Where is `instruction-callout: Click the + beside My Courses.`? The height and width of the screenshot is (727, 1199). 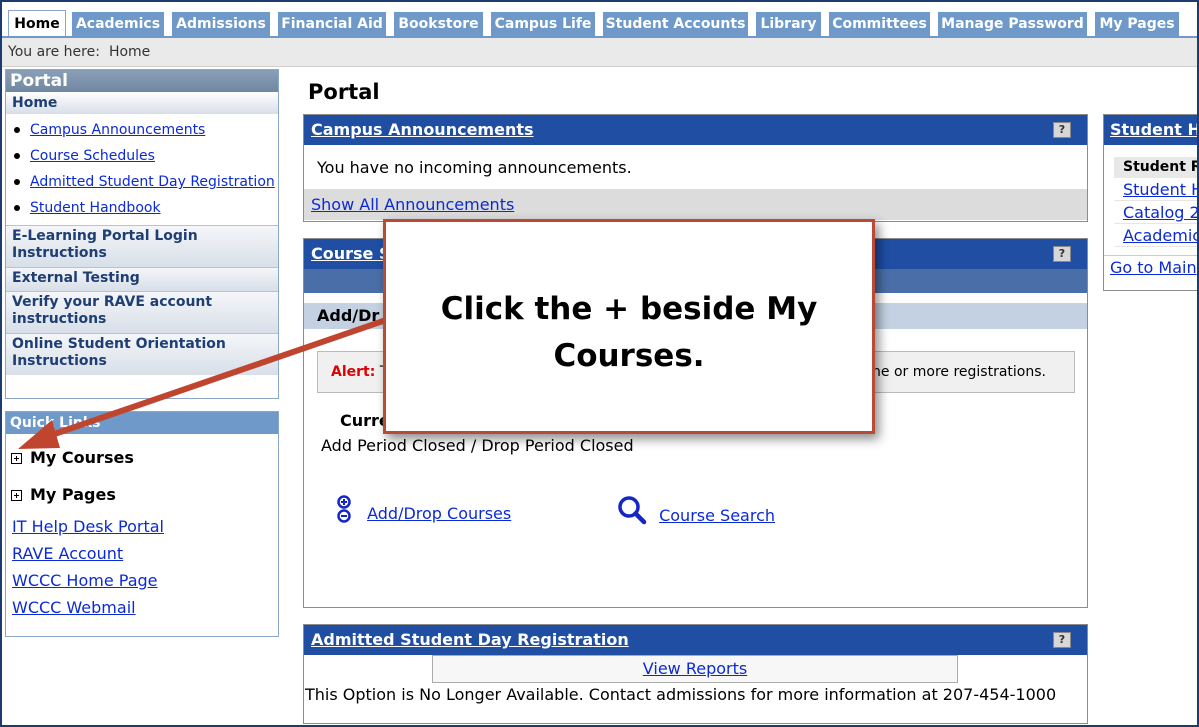
instruction-callout: Click the + beside My Courses. is located at coordinates (629, 326).